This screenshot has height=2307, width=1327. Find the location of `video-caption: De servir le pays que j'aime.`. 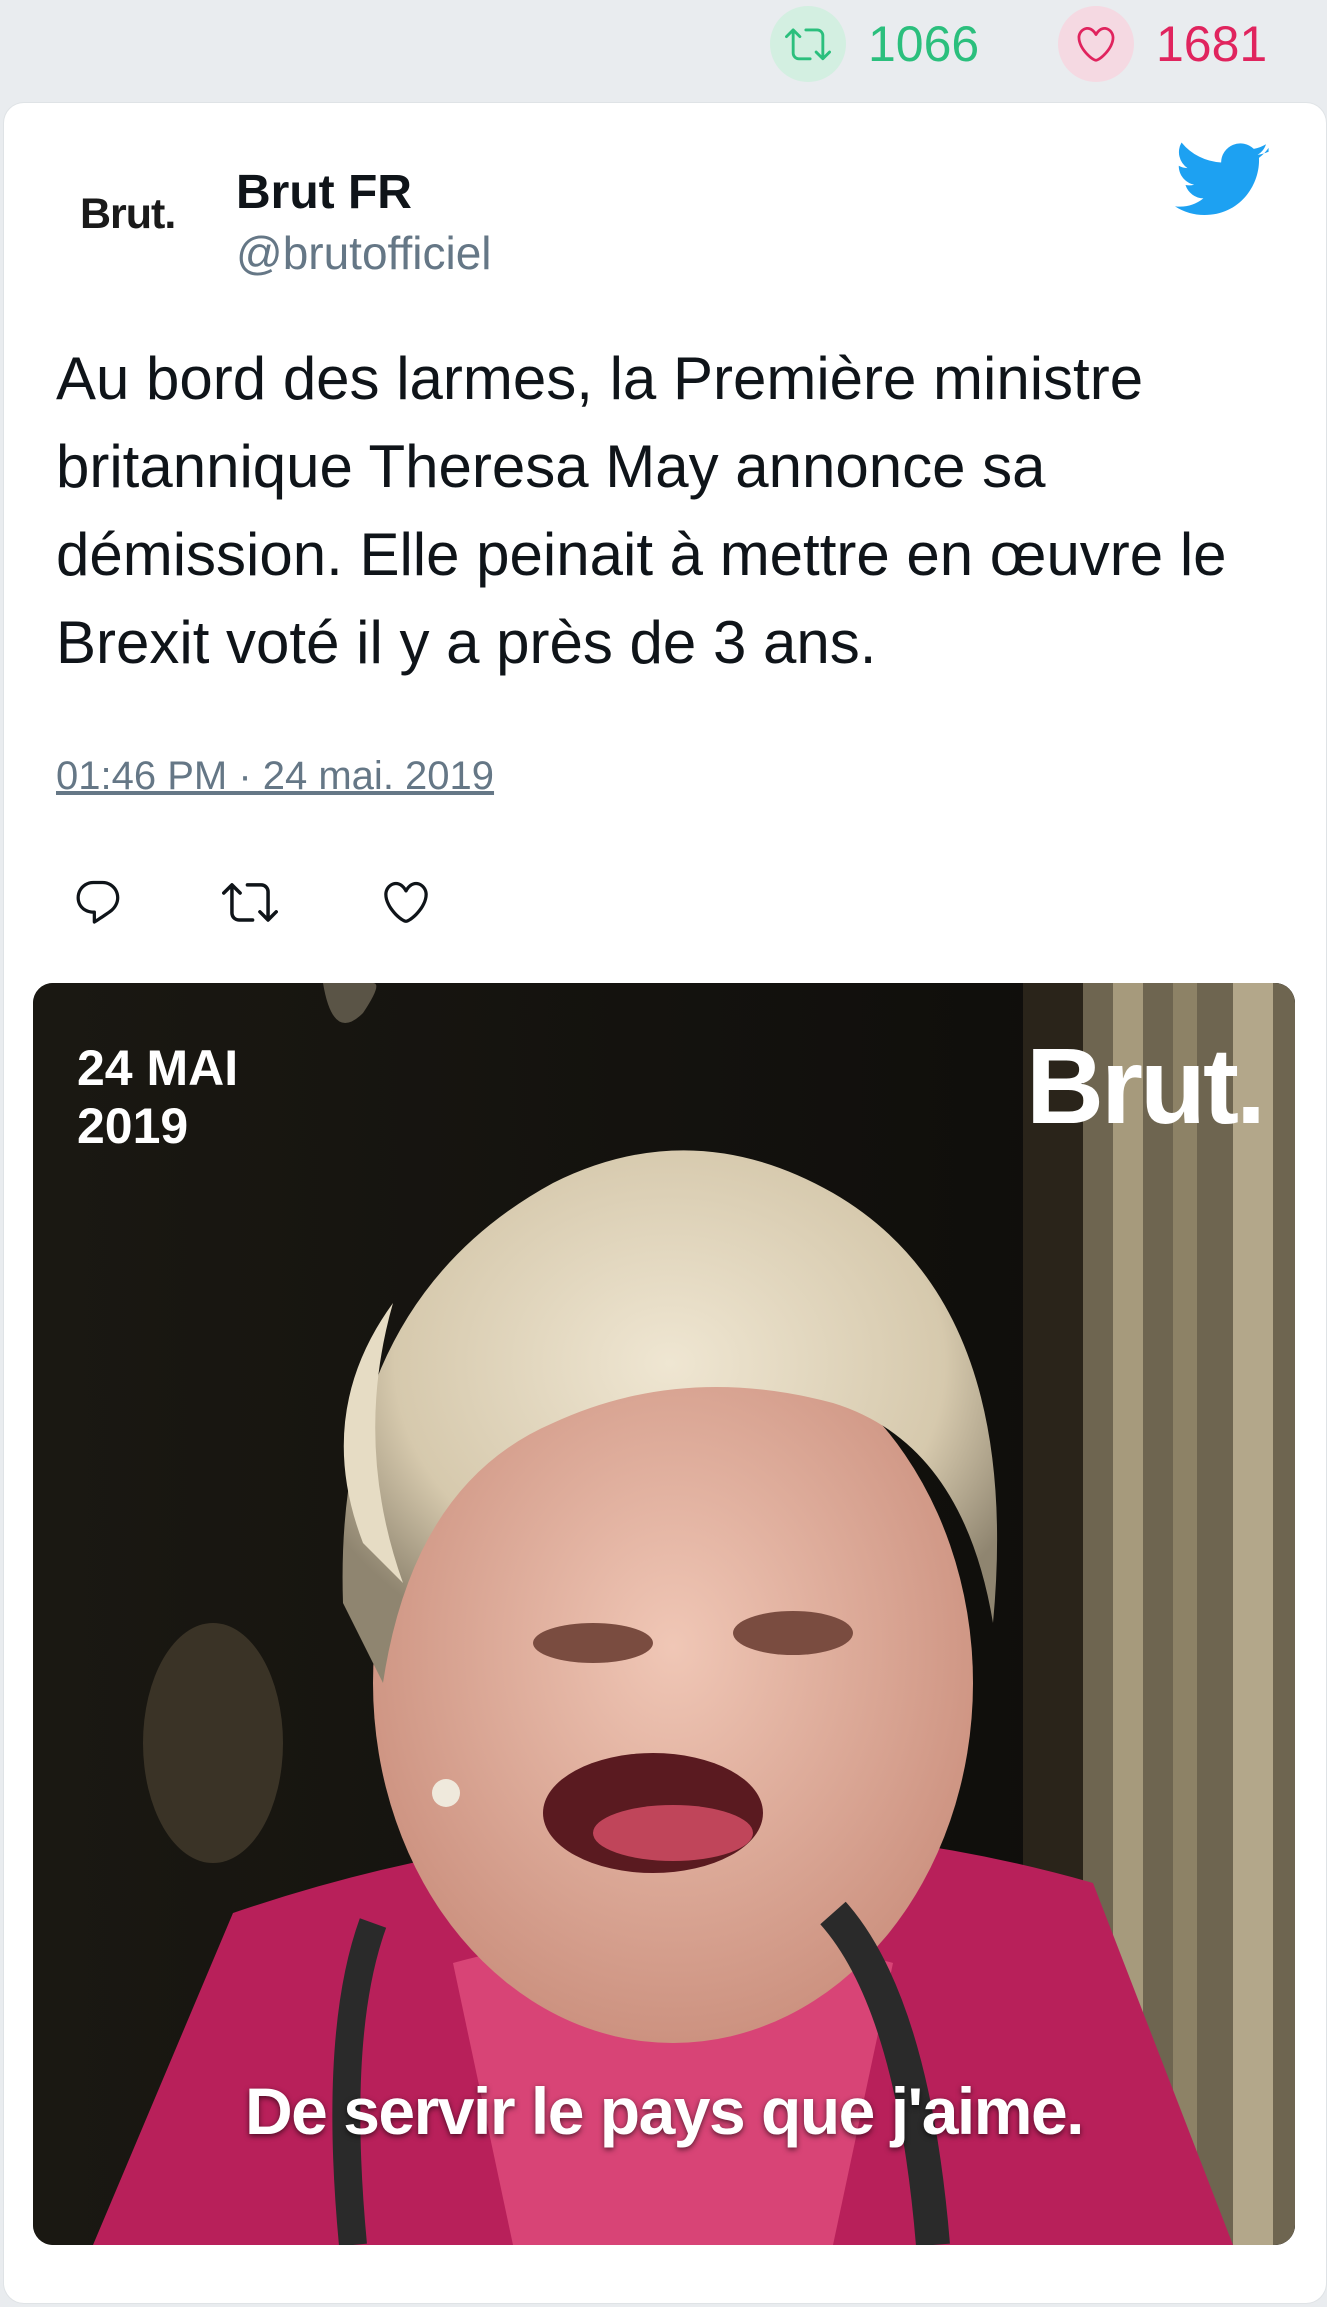

video-caption: De servir le pays que j'aime. is located at coordinates (665, 2111).